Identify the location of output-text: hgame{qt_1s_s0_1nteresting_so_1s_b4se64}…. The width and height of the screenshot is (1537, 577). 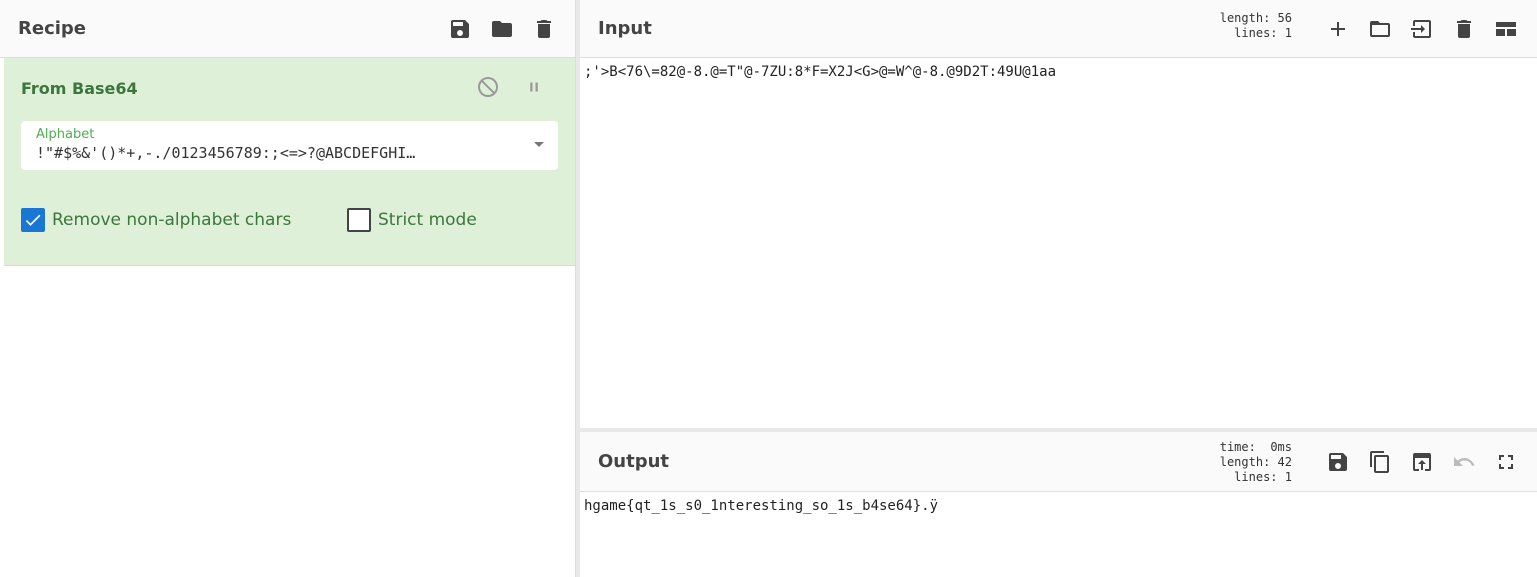
(1058, 506).